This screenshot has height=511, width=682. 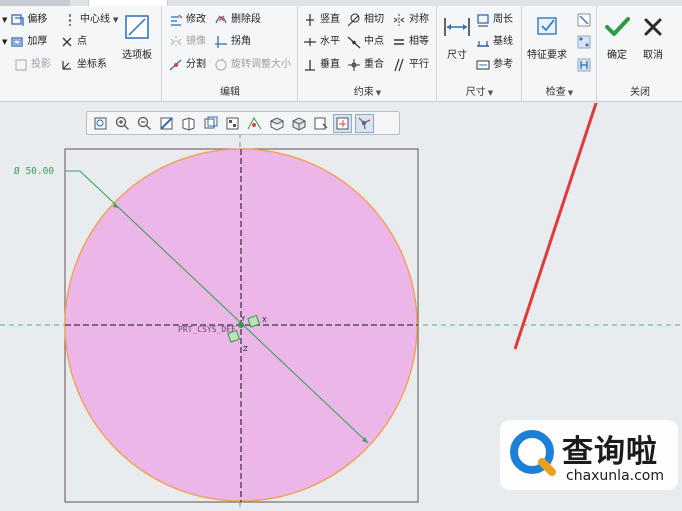 What do you see at coordinates (483, 20) in the screenshot?
I see `perimeter-icon` at bounding box center [483, 20].